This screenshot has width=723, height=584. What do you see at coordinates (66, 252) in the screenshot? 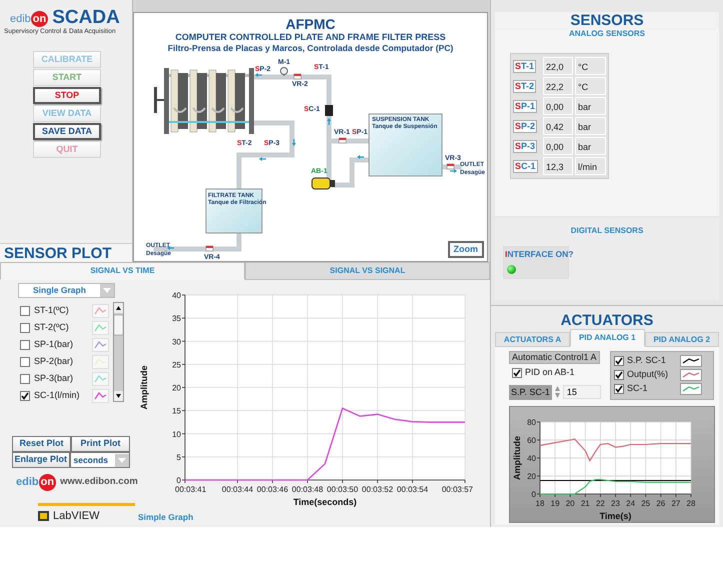
I see `section-title: SENSOR PLOT` at bounding box center [66, 252].